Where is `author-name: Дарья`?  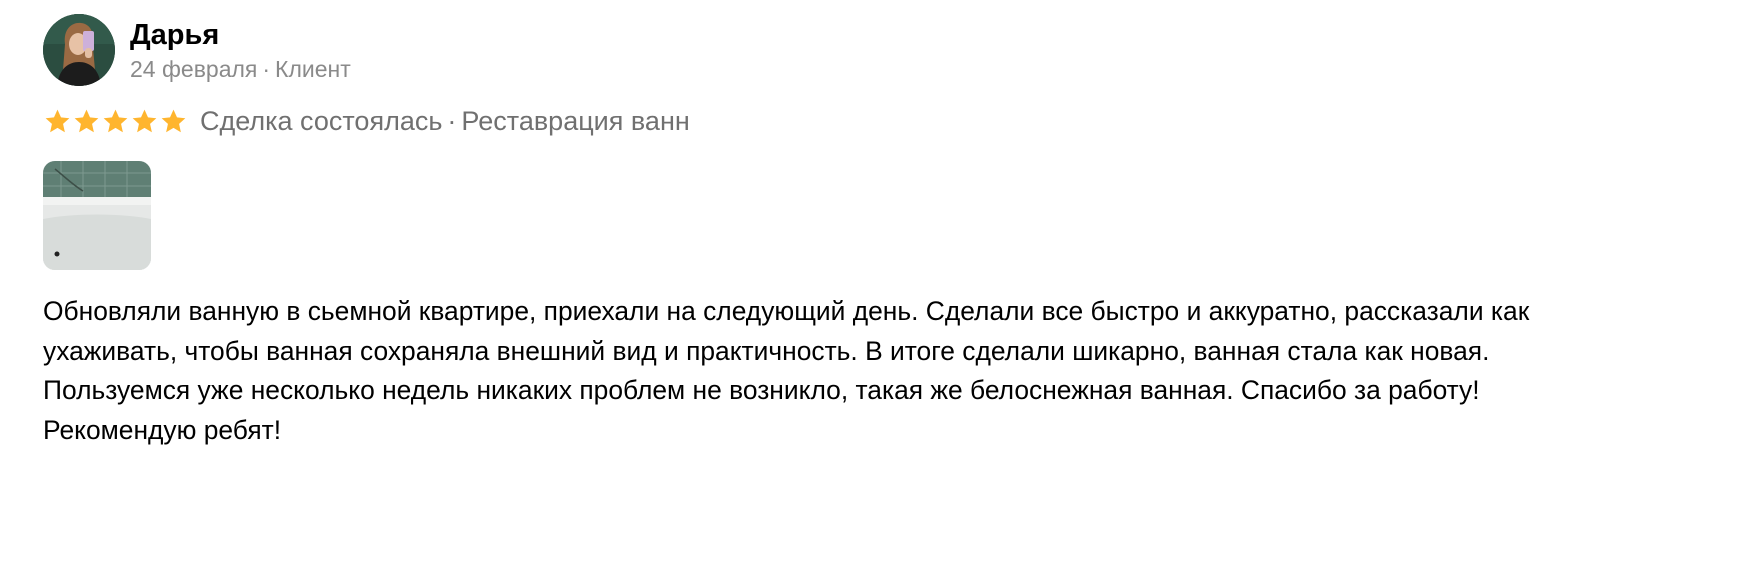 author-name: Дарья is located at coordinates (174, 35).